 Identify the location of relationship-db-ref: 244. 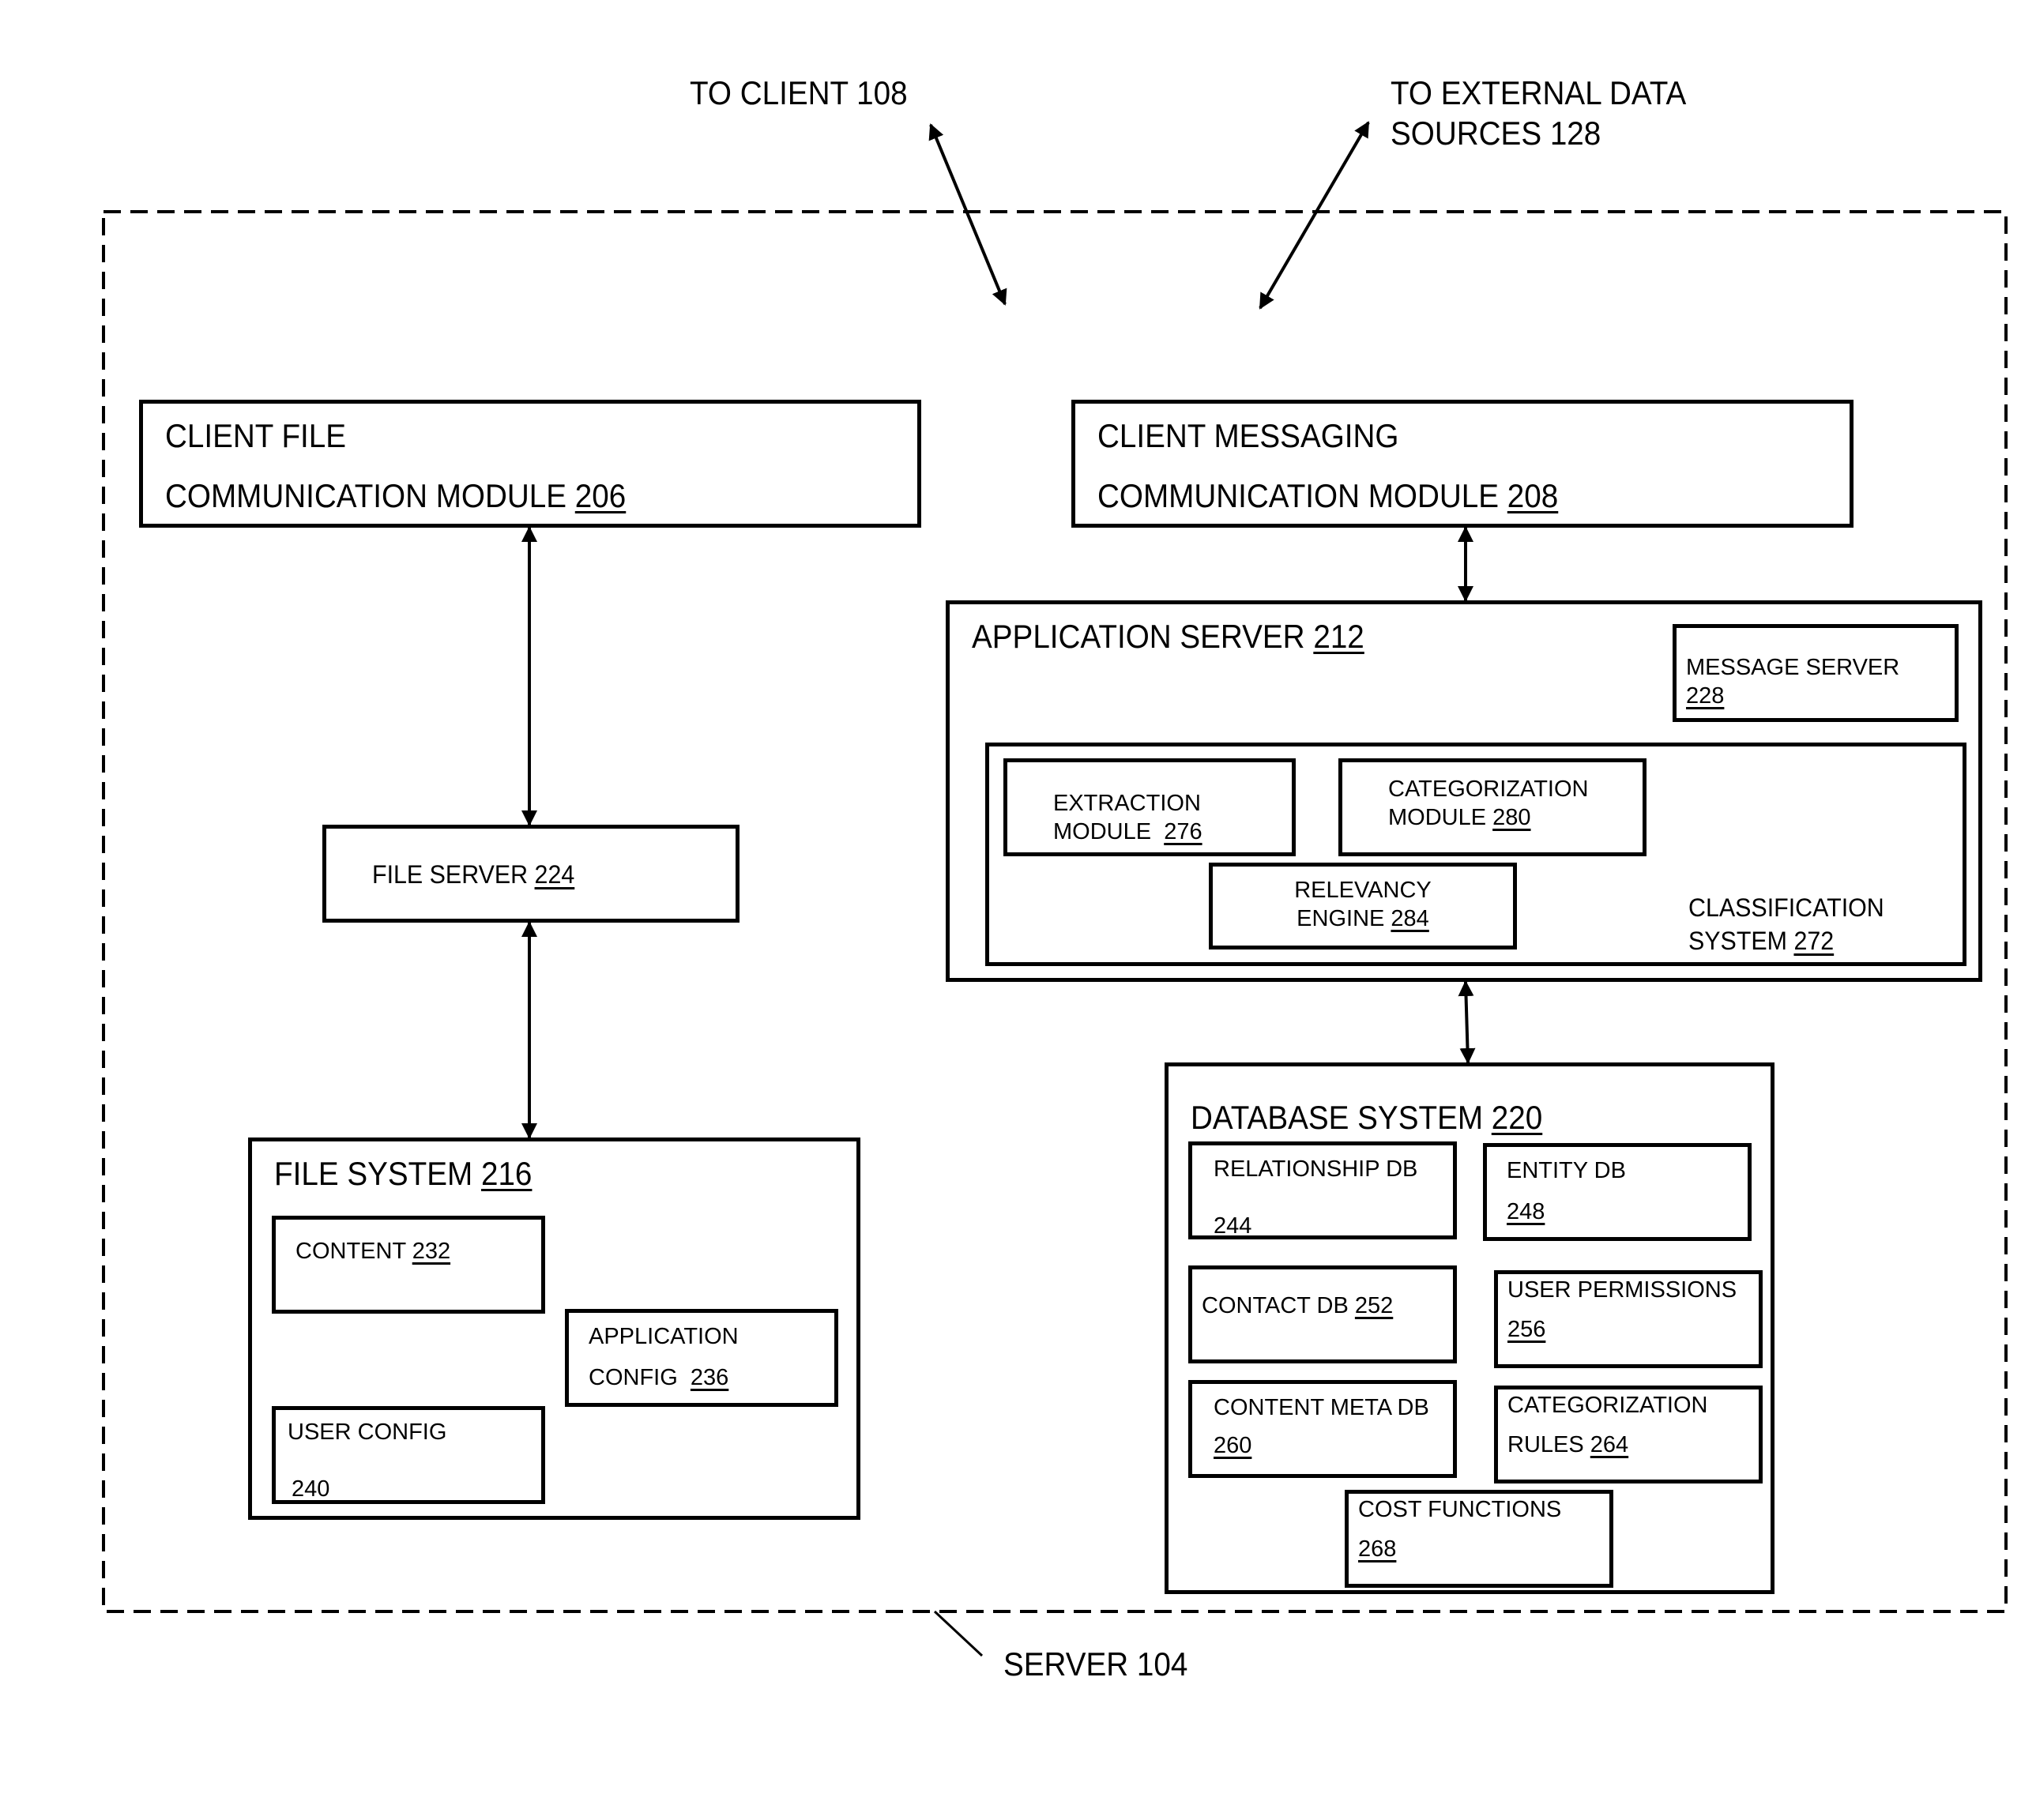
(1233, 1226).